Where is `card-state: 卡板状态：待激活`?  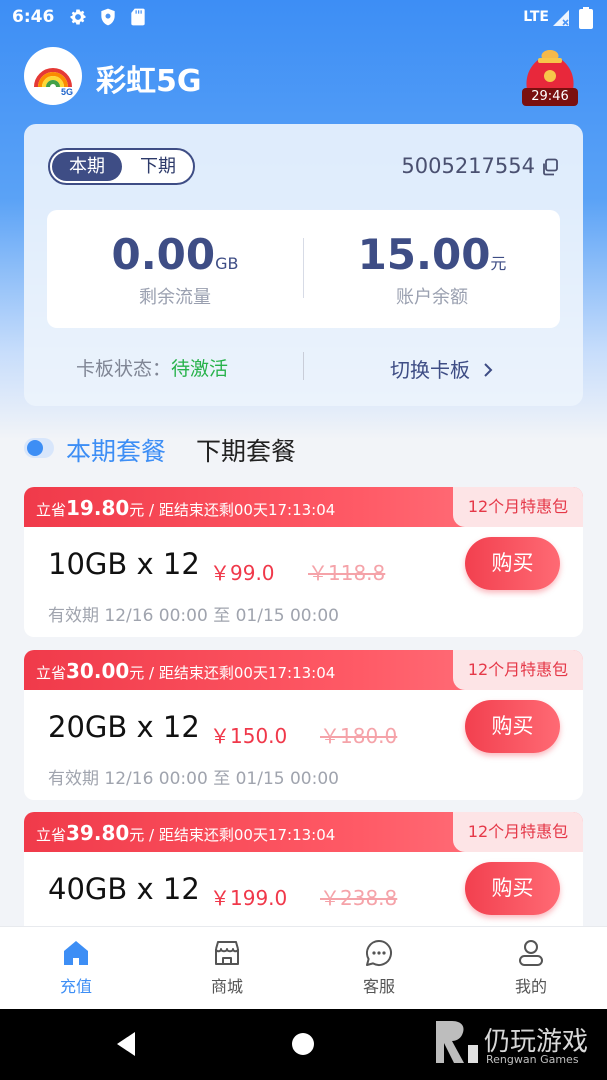
card-state: 卡板状态：待激活 is located at coordinates (152, 367).